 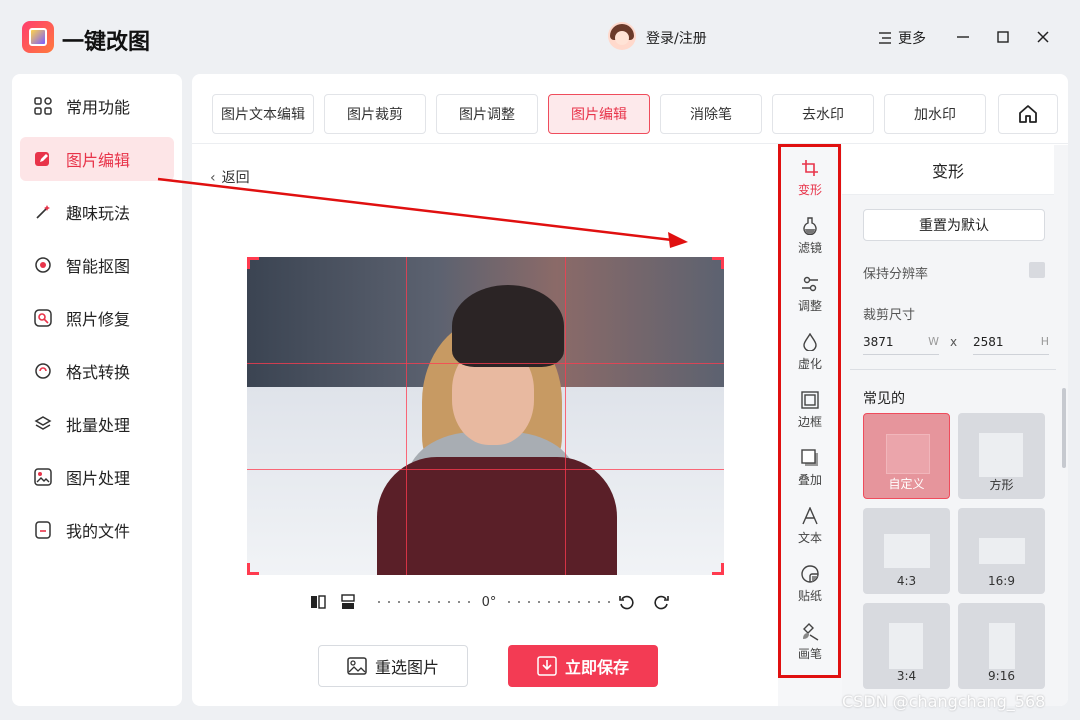 What do you see at coordinates (810, 236) in the screenshot?
I see `tool-filter: 滤镜` at bounding box center [810, 236].